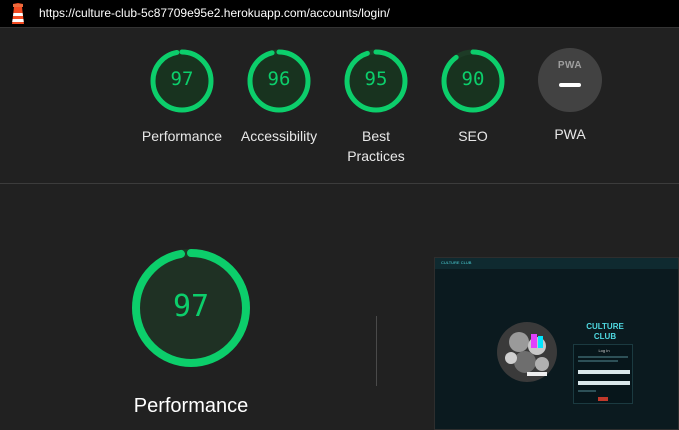 The width and height of the screenshot is (679, 430). What do you see at coordinates (604, 350) in the screenshot?
I see `thumbnail-form-title: Log In` at bounding box center [604, 350].